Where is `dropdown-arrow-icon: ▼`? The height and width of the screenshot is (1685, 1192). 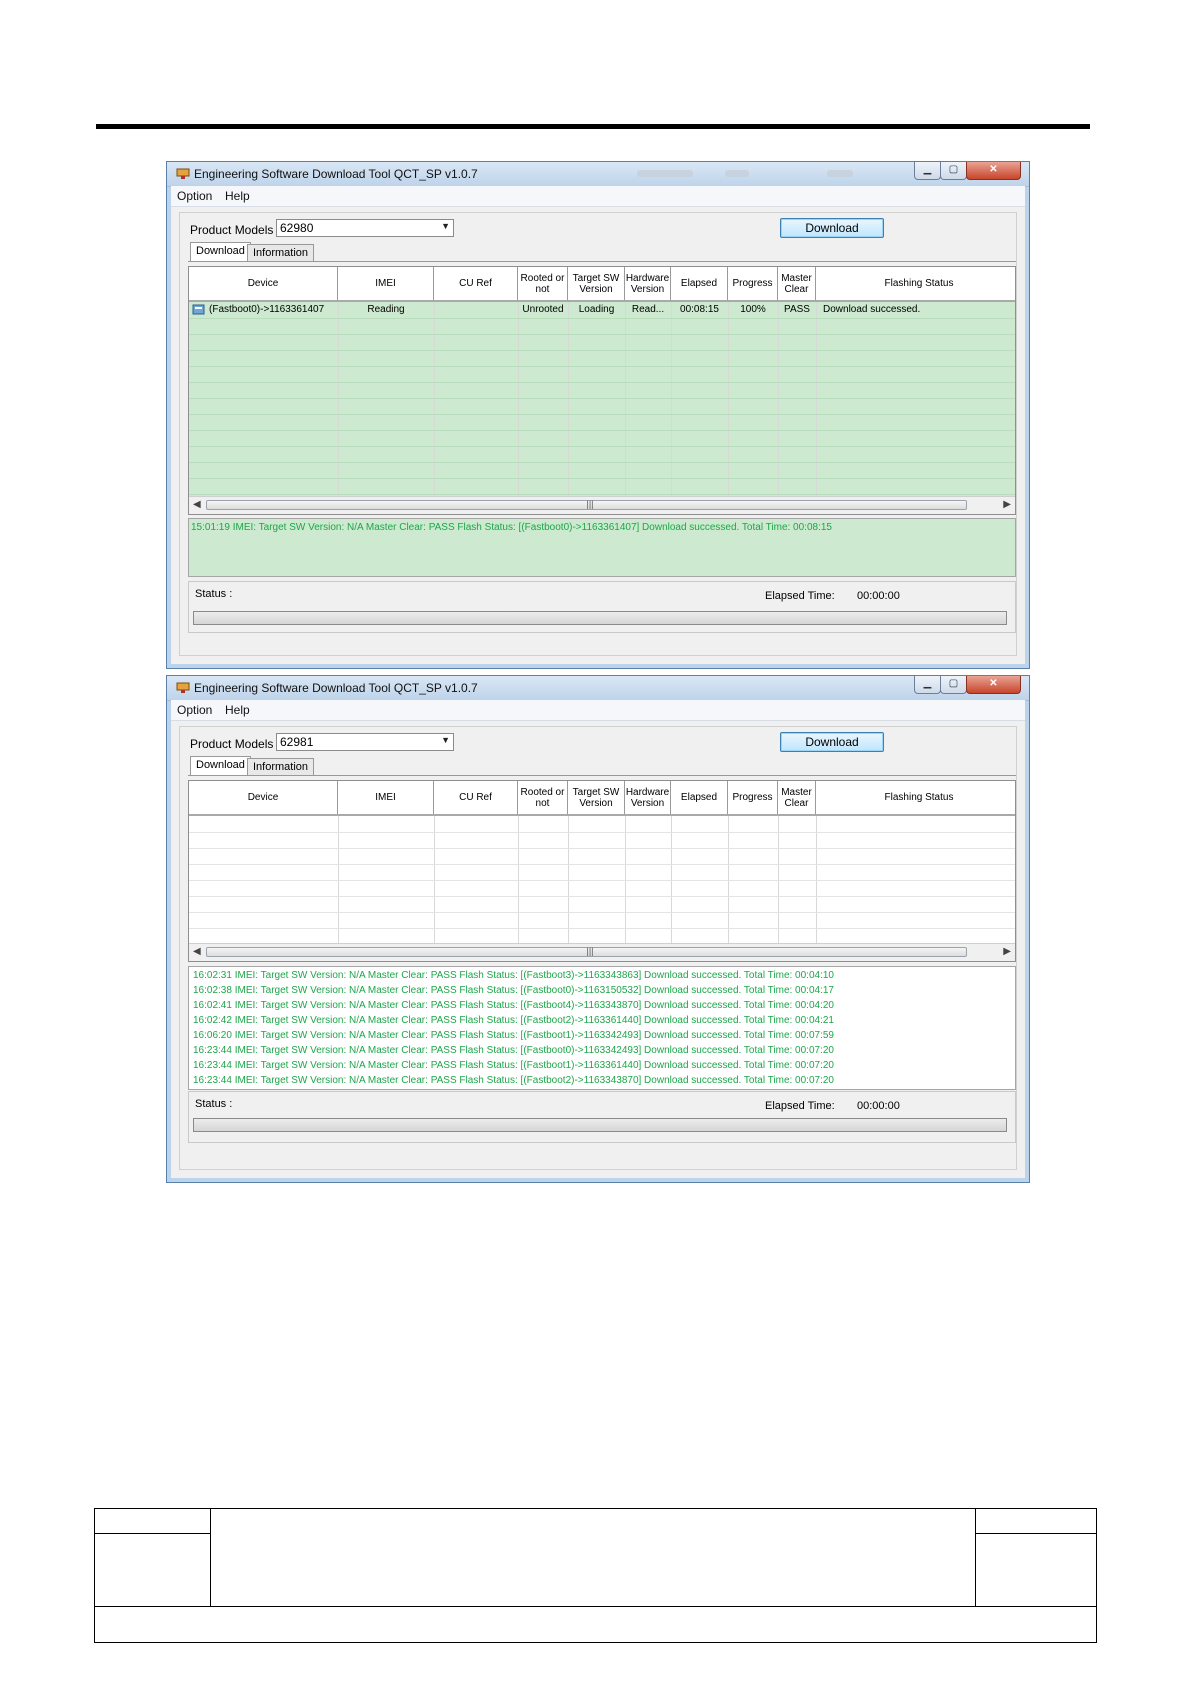
dropdown-arrow-icon: ▼ is located at coordinates (445, 740).